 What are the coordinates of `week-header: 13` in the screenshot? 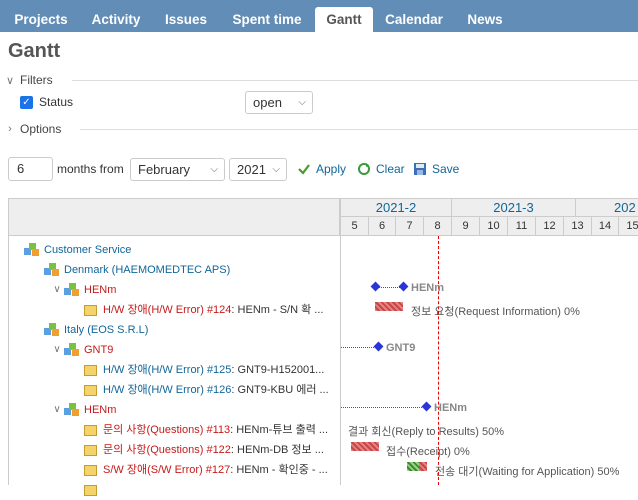 It's located at (577, 226).